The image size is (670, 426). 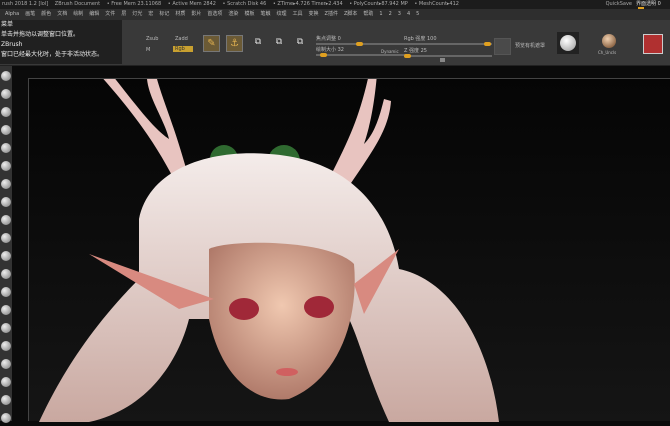 I want to click on rotate-icon: ⧉, so click(x=279, y=42).